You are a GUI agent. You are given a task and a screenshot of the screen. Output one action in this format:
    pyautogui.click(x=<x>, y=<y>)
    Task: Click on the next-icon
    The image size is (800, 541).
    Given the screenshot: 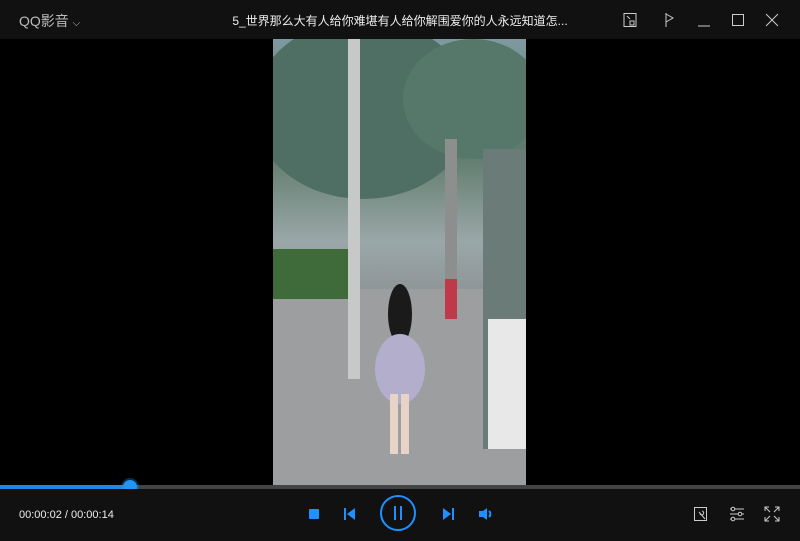 What is the action you would take?
    pyautogui.click(x=448, y=514)
    